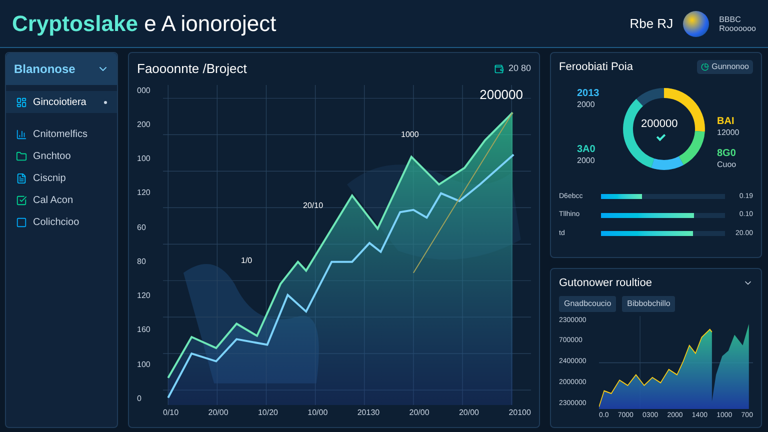 The image size is (768, 432). Describe the element at coordinates (144, 330) in the screenshot. I see `axis-label: 160` at that location.